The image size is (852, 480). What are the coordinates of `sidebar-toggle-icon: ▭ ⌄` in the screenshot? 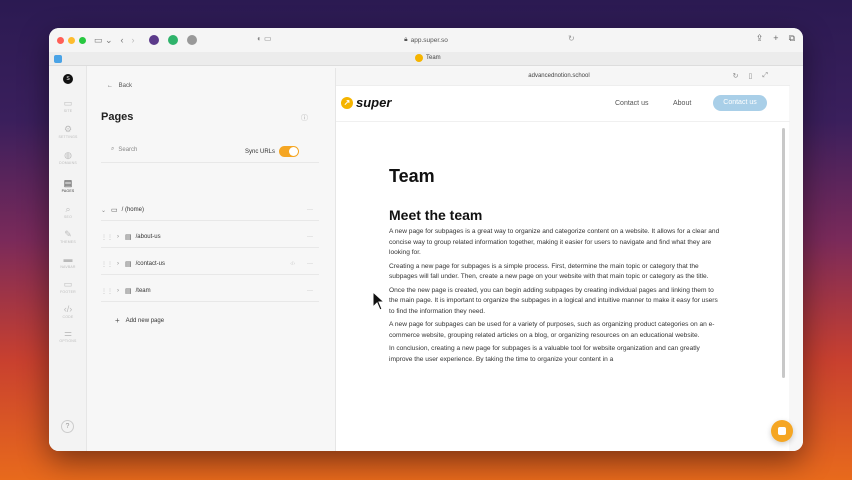 It's located at (103, 40).